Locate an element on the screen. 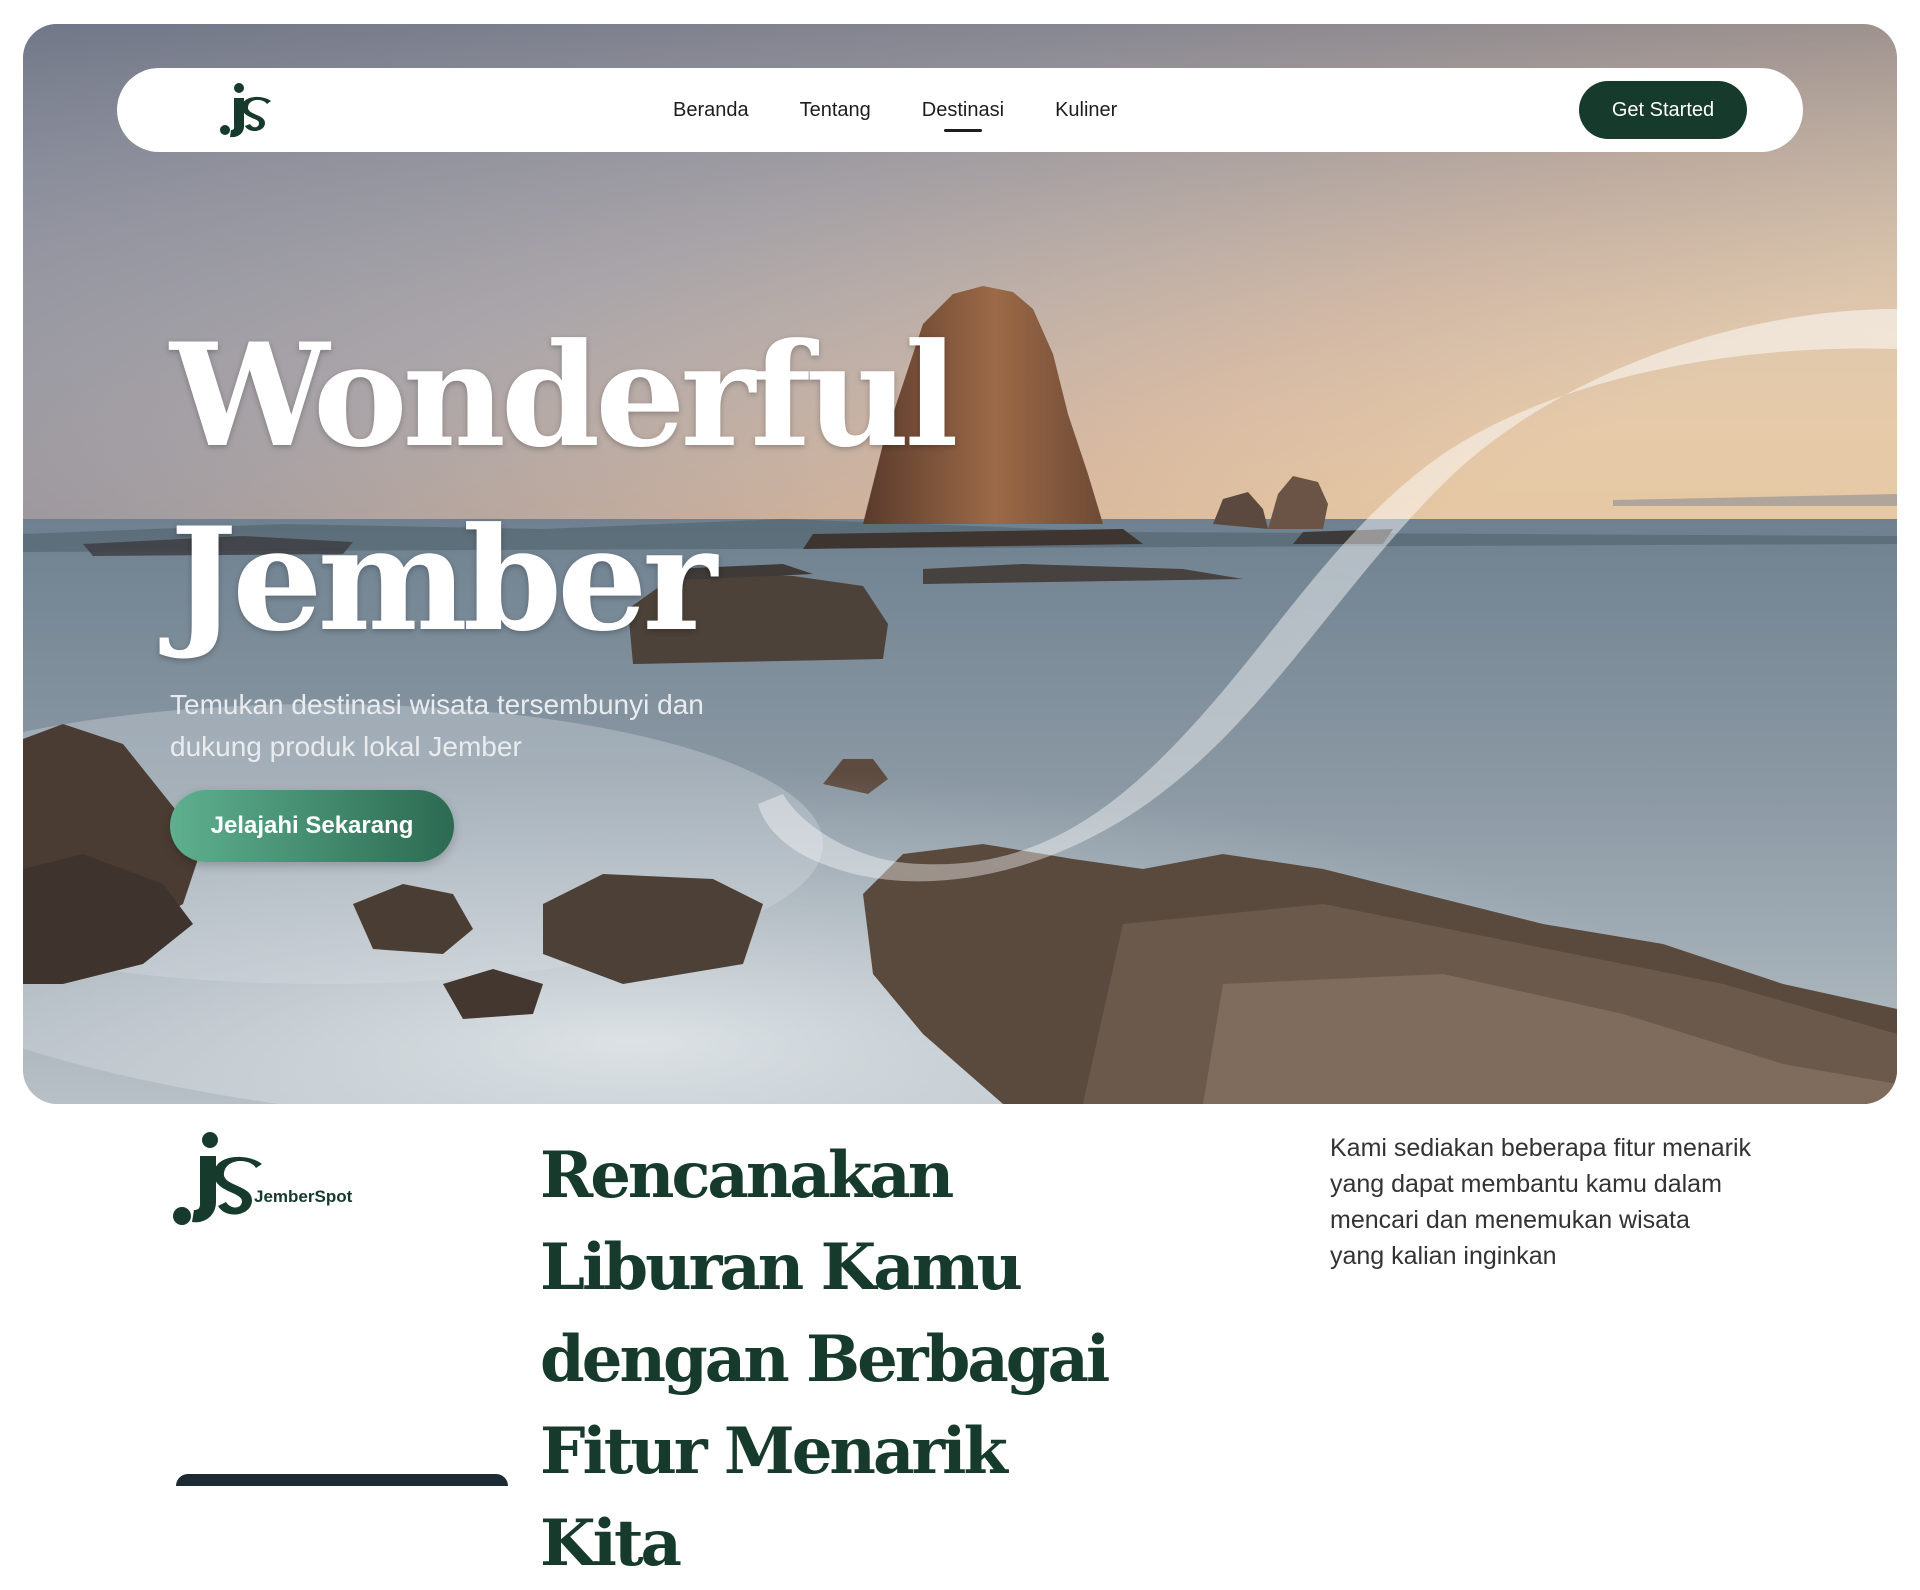 This screenshot has width=1920, height=1590. nav-link-destinasi: Destinasi is located at coordinates (963, 115).